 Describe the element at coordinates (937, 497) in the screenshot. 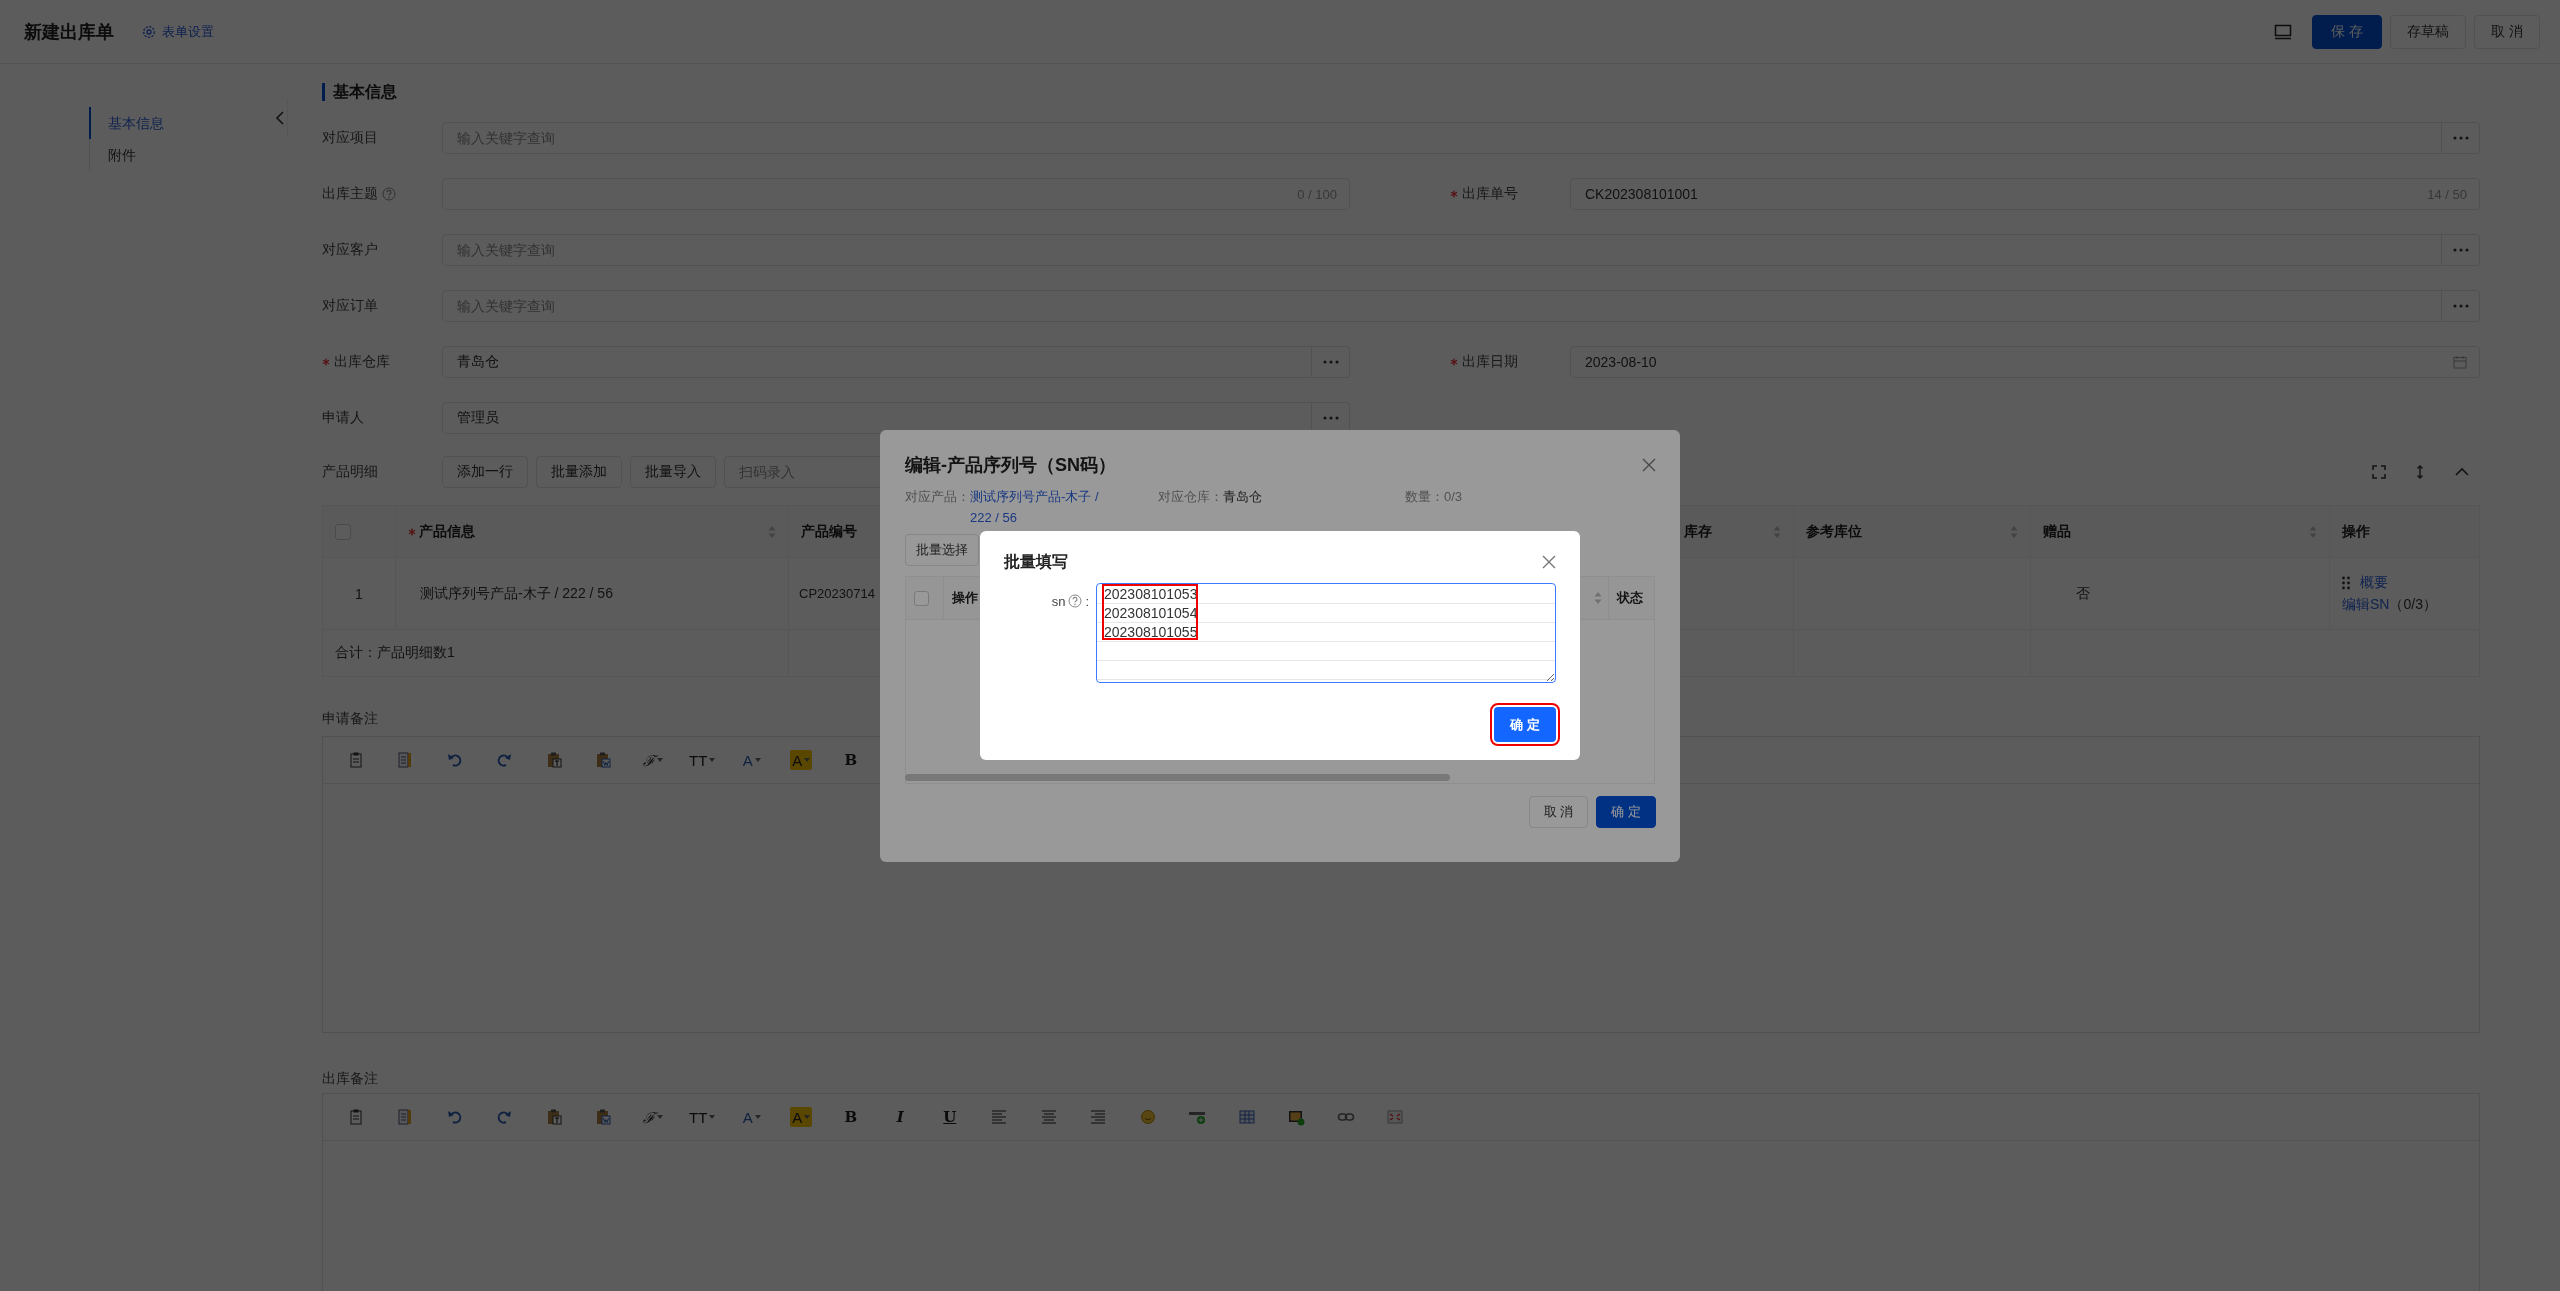

I see `info-label: 对应产品：` at that location.